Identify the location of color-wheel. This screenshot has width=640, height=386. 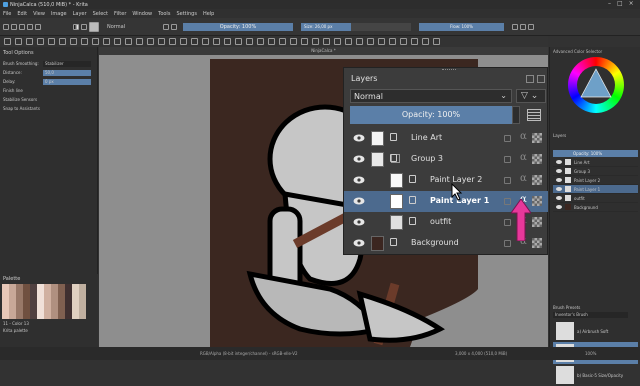
(596, 85).